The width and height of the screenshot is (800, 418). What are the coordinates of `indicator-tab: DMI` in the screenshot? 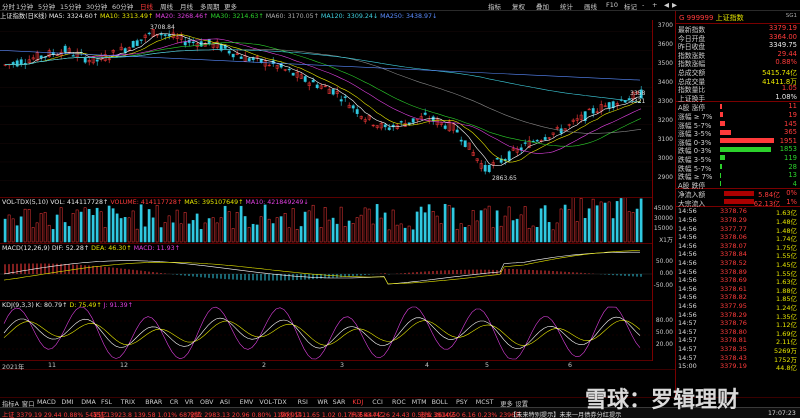 It's located at (67, 402).